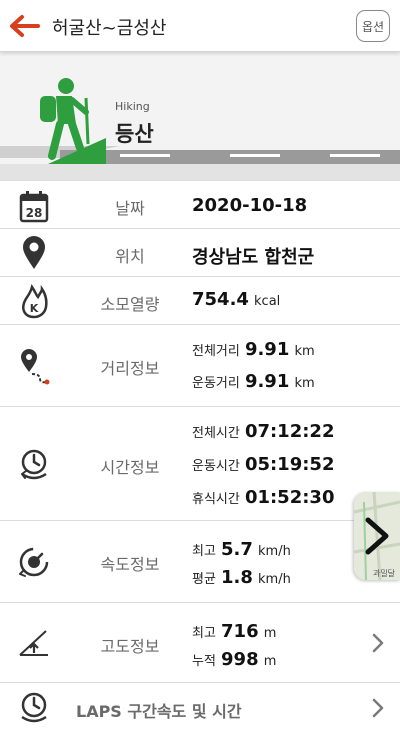 Image resolution: width=400 pixels, height=733 pixels. Describe the element at coordinates (130, 564) in the screenshot. I see `speed-label: 속도정보` at that location.